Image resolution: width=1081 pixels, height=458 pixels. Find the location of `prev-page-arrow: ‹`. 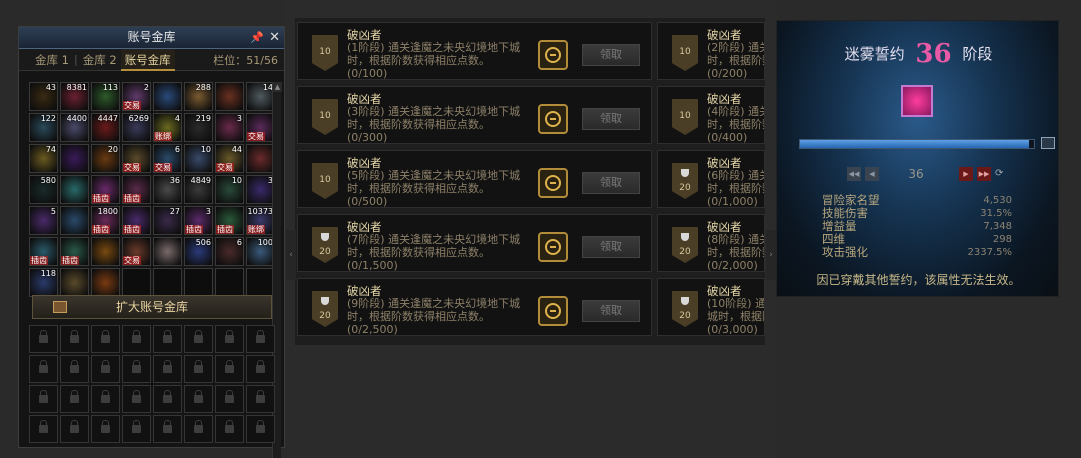

prev-page-arrow: ‹ is located at coordinates (291, 255).